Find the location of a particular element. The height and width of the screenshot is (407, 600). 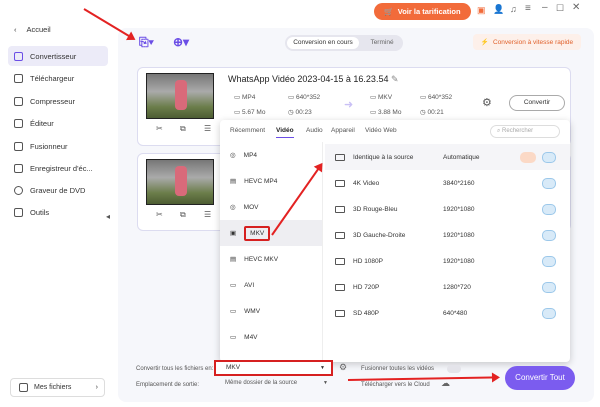

annotation-arrow is located at coordinates (109, 24).